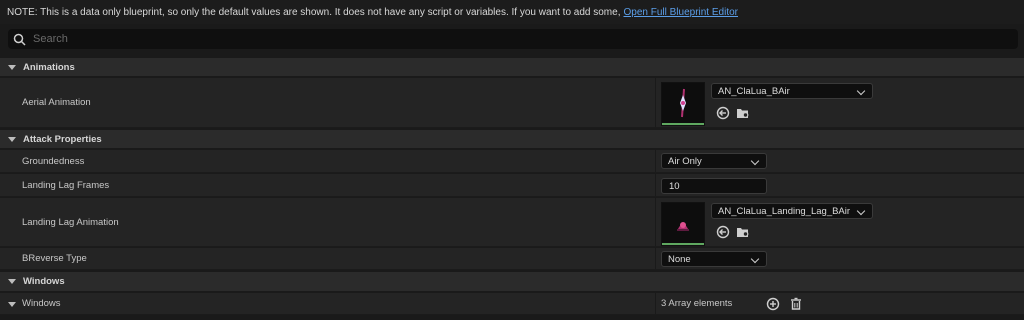  I want to click on search-bar, so click(513, 39).